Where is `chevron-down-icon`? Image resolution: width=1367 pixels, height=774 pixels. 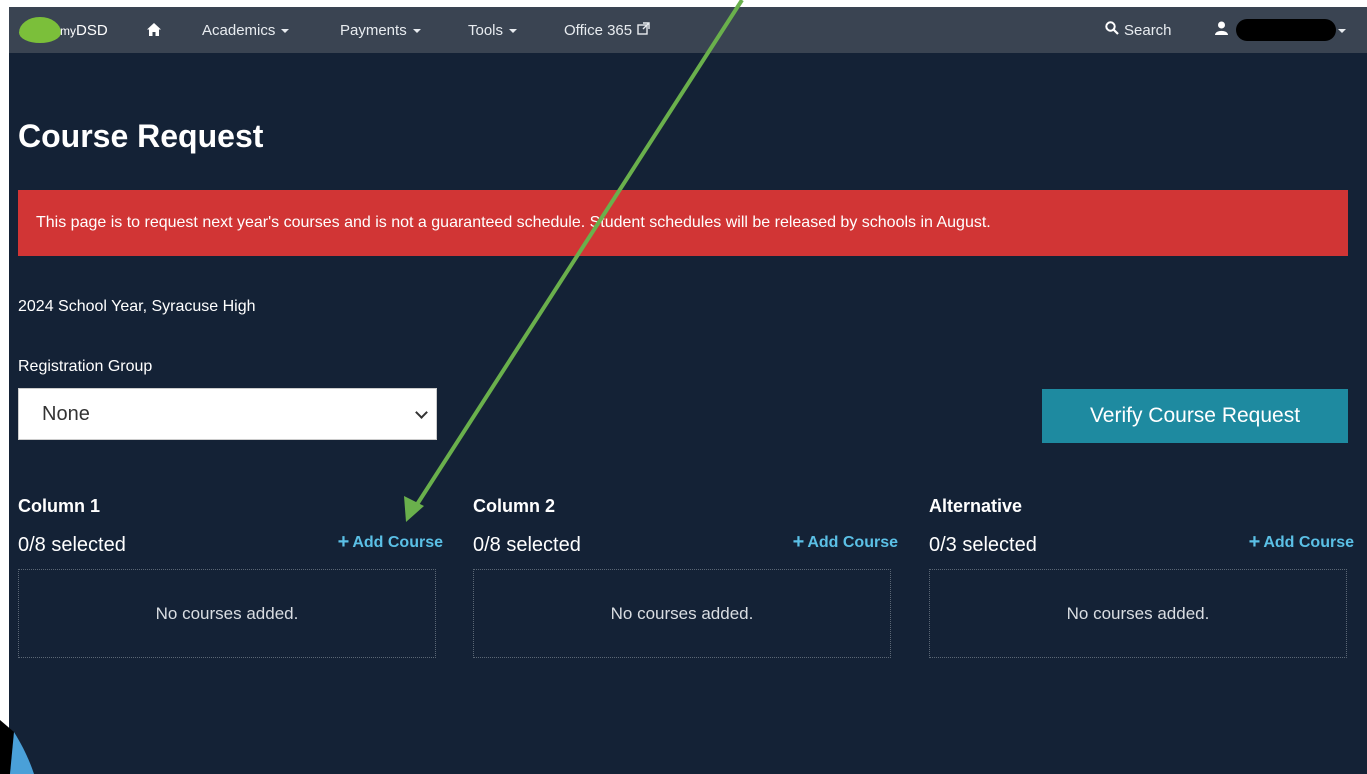
chevron-down-icon is located at coordinates (421, 412).